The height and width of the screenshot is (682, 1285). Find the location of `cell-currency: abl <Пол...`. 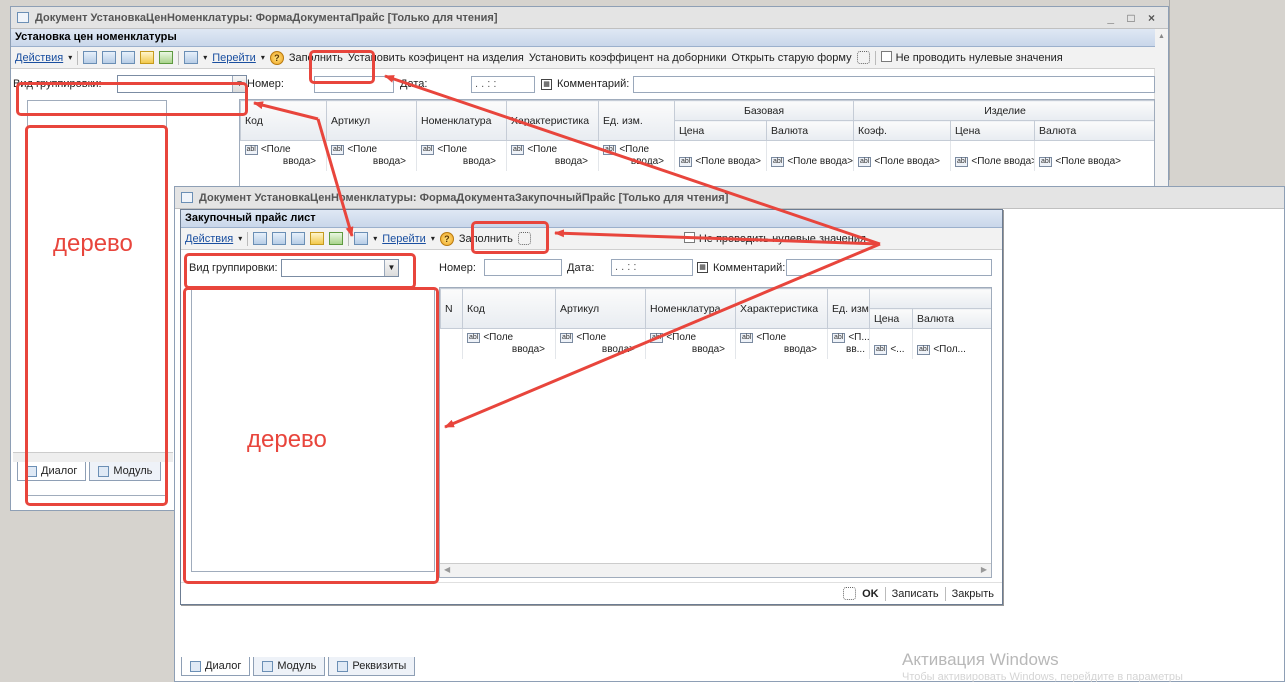

cell-currency: abl <Пол... is located at coordinates (951, 343).